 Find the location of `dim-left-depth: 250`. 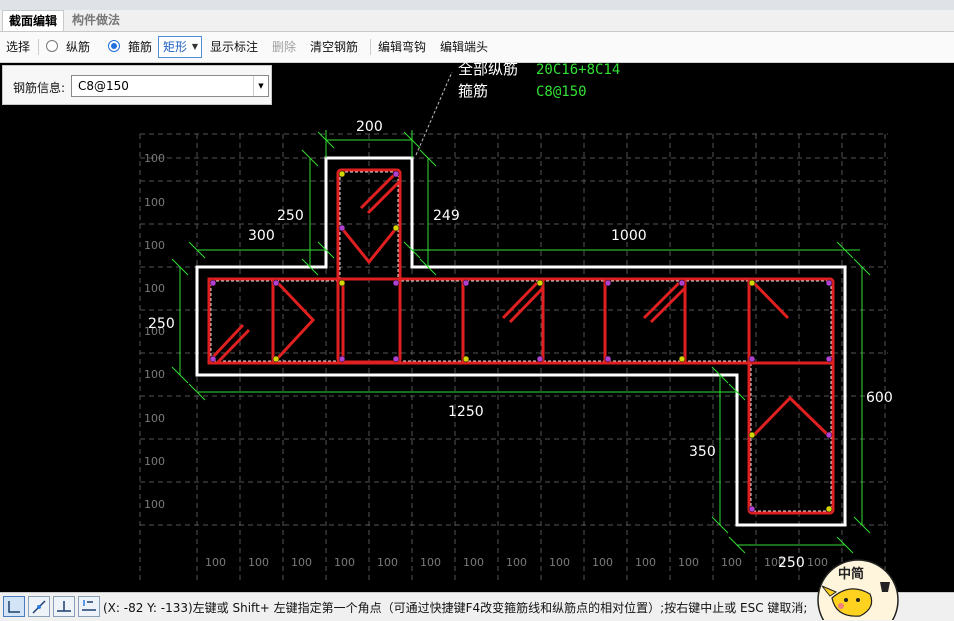

dim-left-depth: 250 is located at coordinates (290, 216).